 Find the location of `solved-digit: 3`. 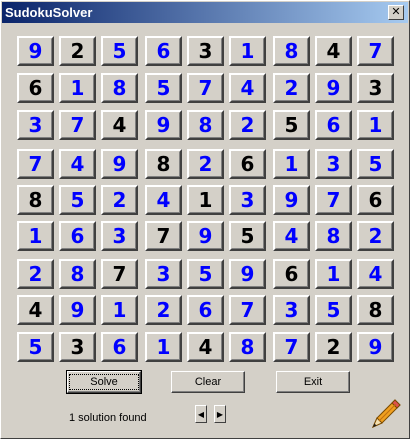

solved-digit: 3 is located at coordinates (333, 164).